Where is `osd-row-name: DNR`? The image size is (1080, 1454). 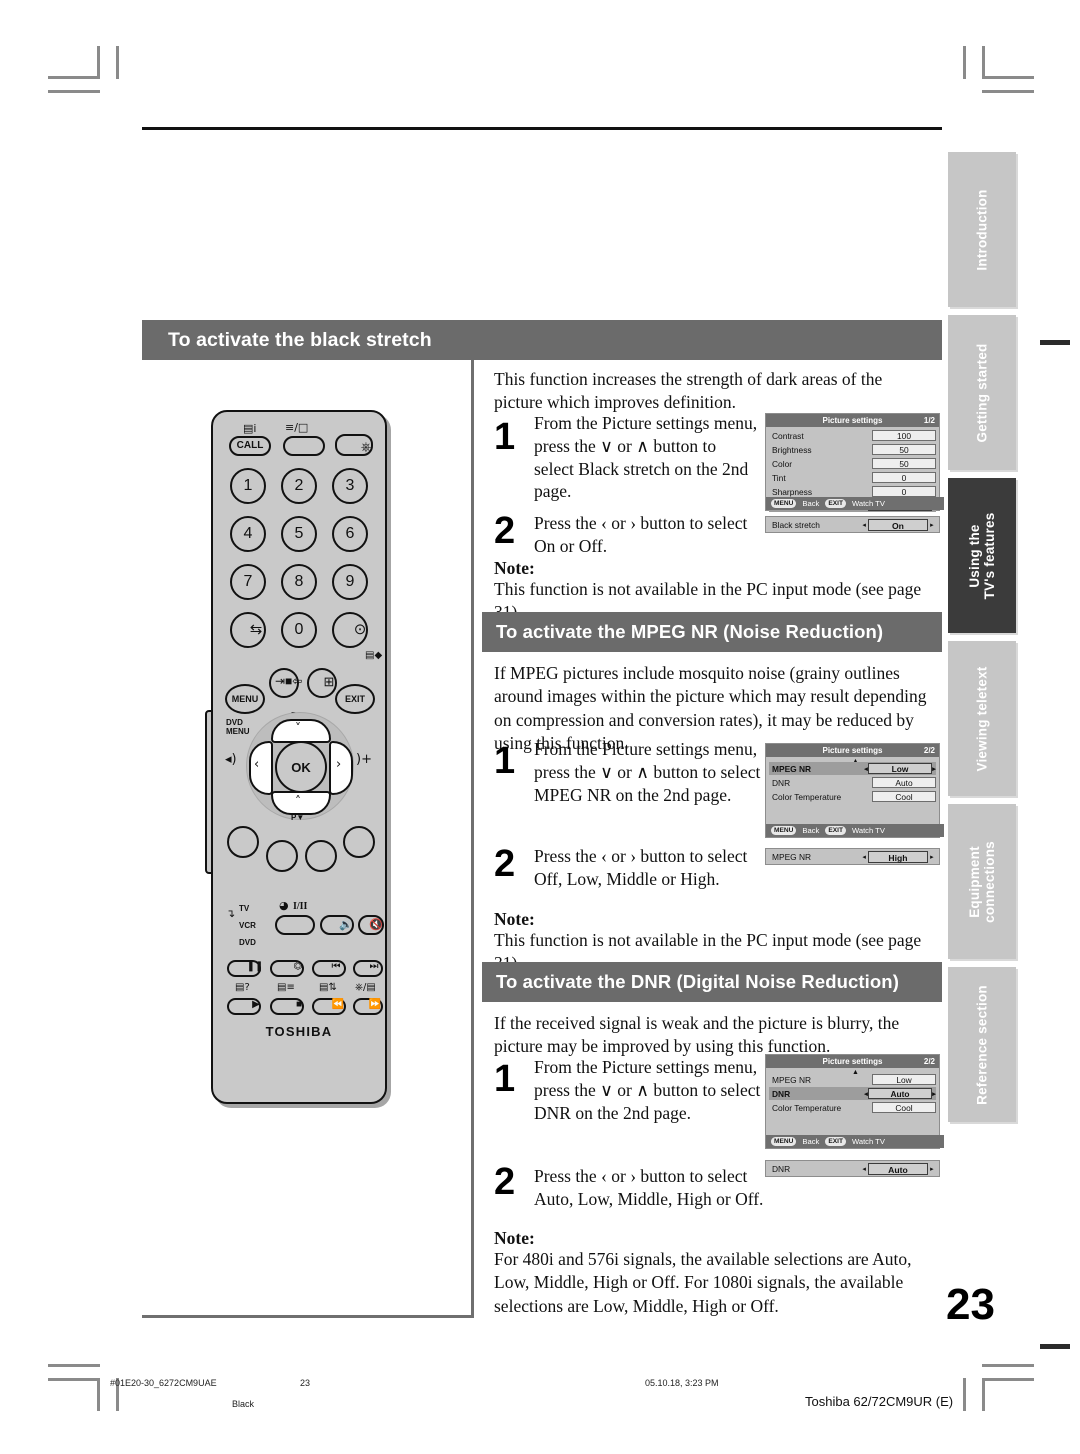 osd-row-name: DNR is located at coordinates (781, 782).